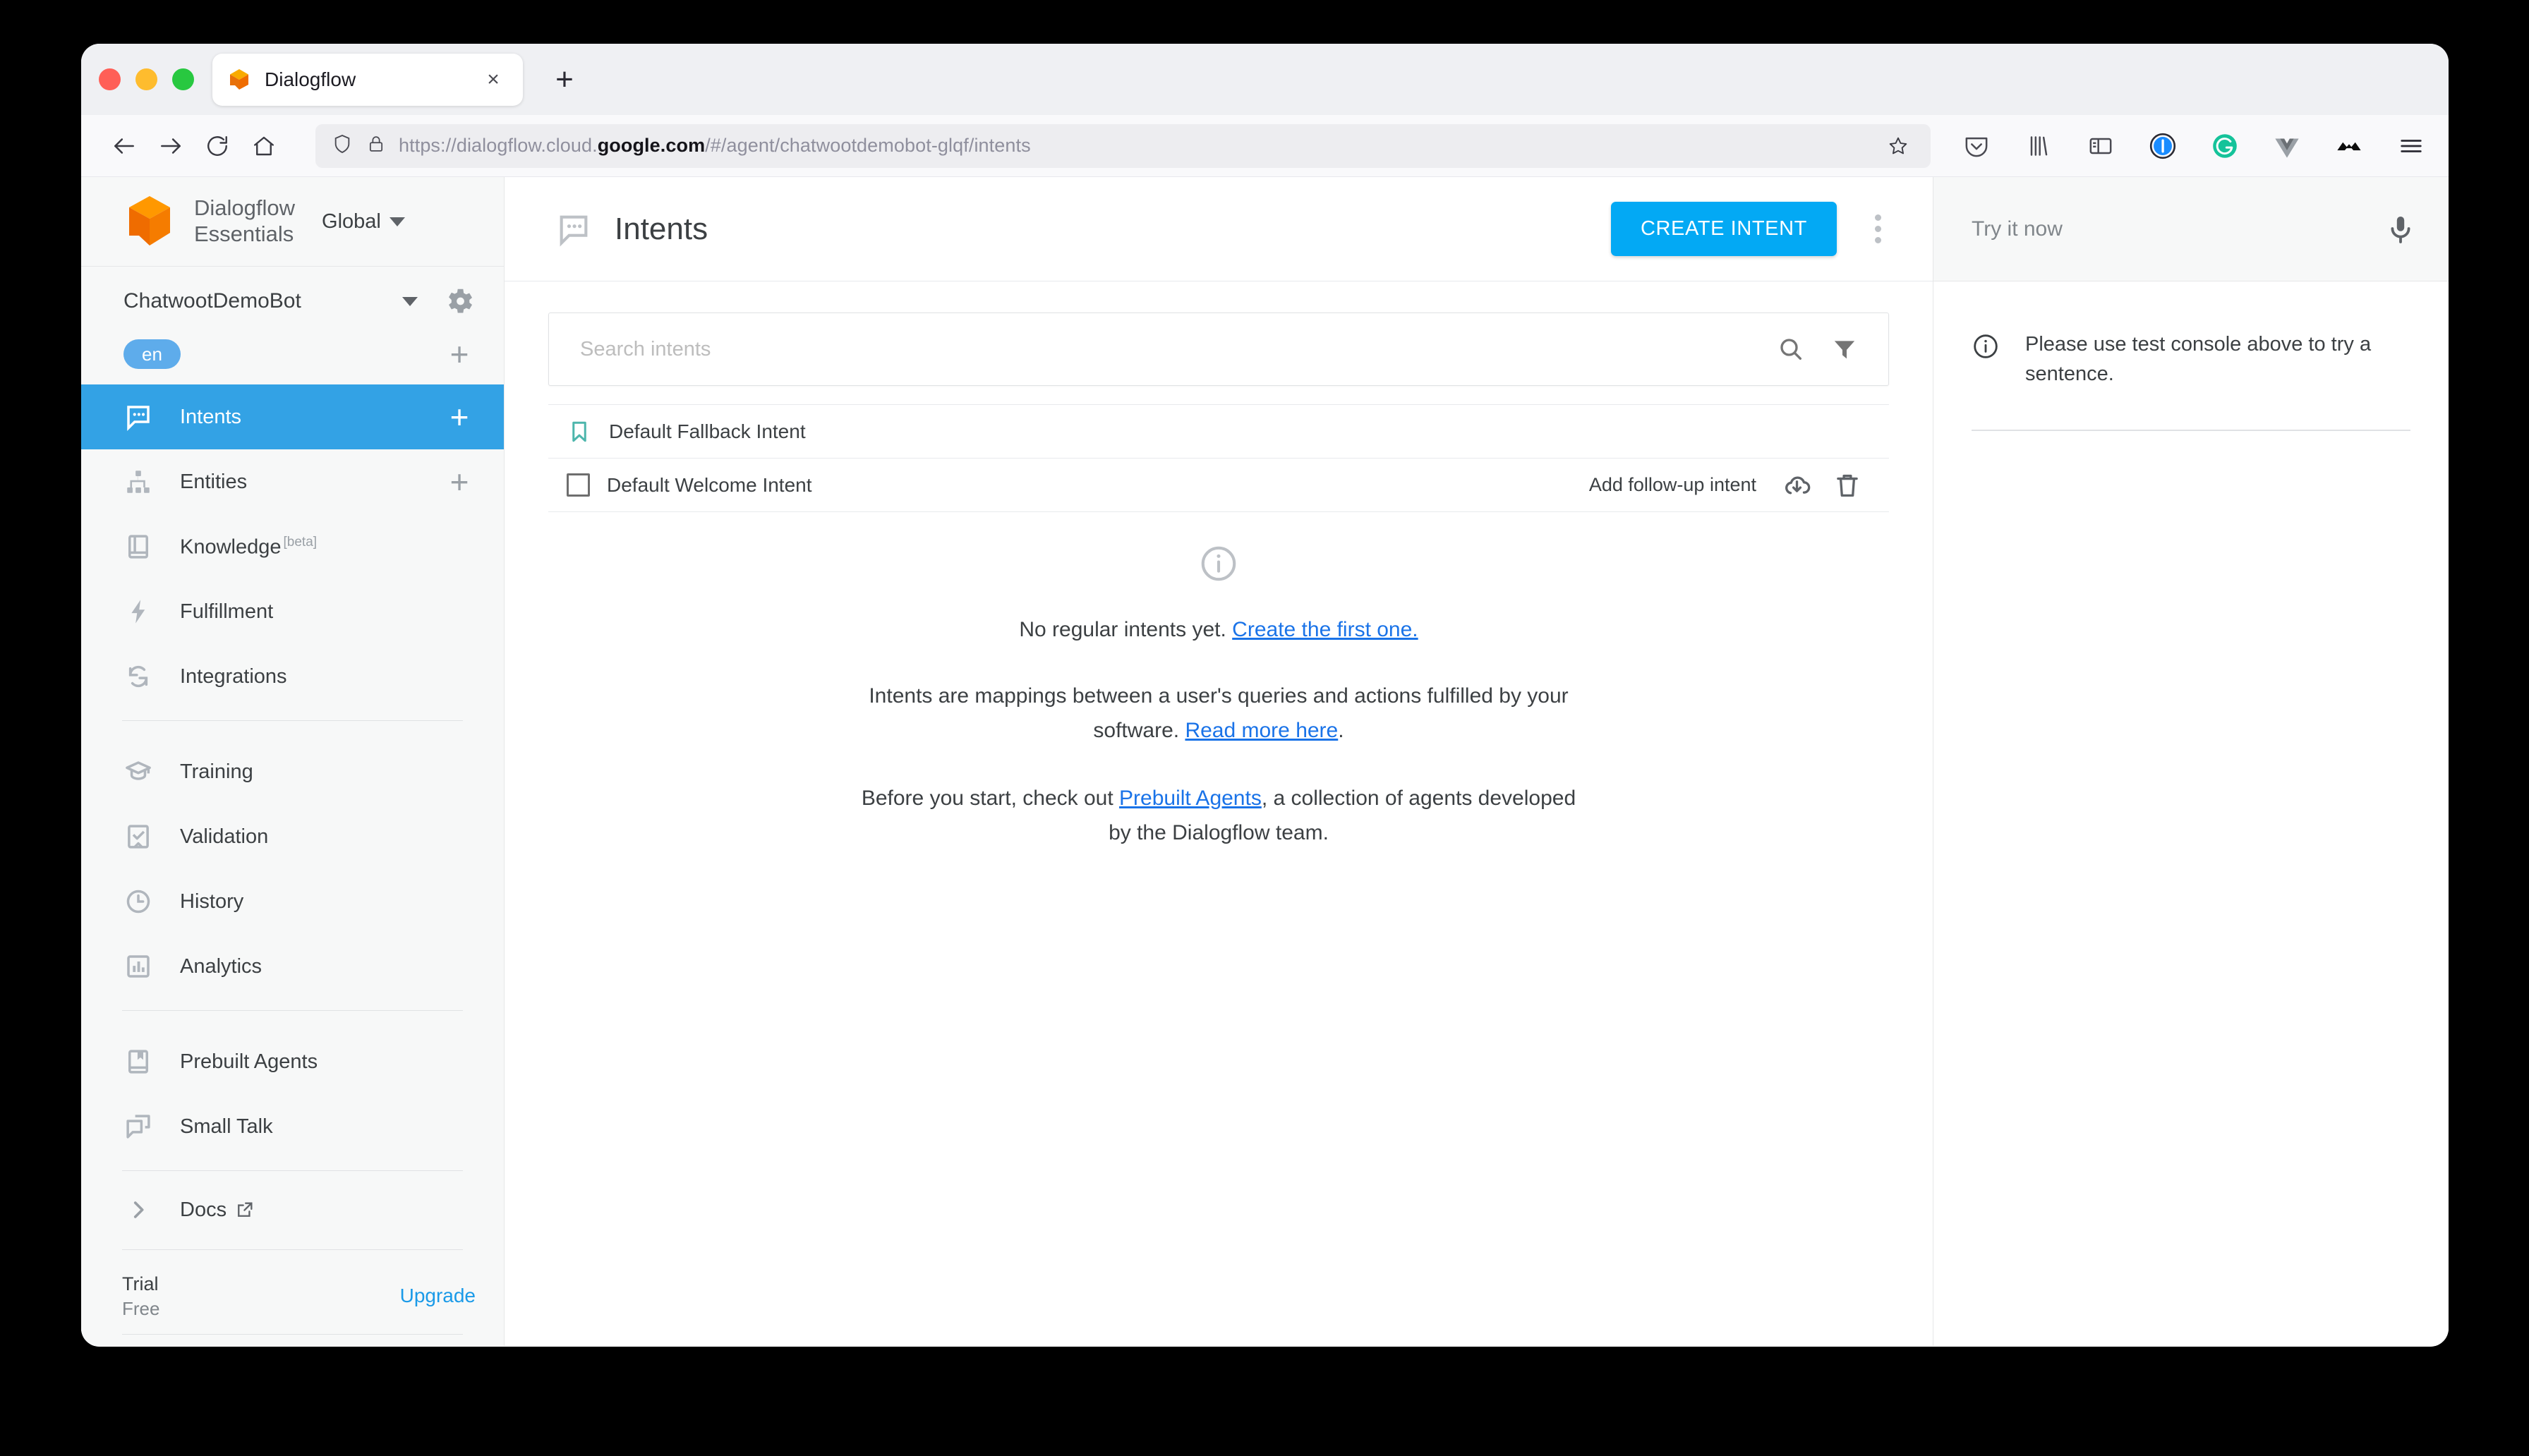 Image resolution: width=2529 pixels, height=1456 pixels. What do you see at coordinates (211, 416) in the screenshot?
I see `sidebar-item-label: Intents` at bounding box center [211, 416].